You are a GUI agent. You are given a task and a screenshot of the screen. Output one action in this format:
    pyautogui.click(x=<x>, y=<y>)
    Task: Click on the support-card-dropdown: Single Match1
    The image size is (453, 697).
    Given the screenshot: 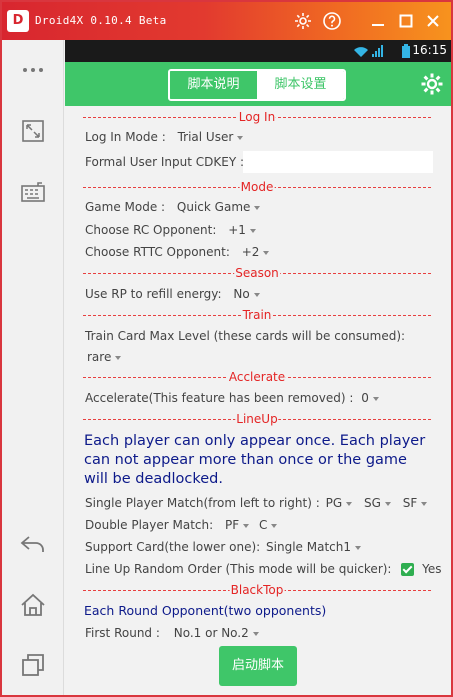 What is the action you would take?
    pyautogui.click(x=313, y=547)
    